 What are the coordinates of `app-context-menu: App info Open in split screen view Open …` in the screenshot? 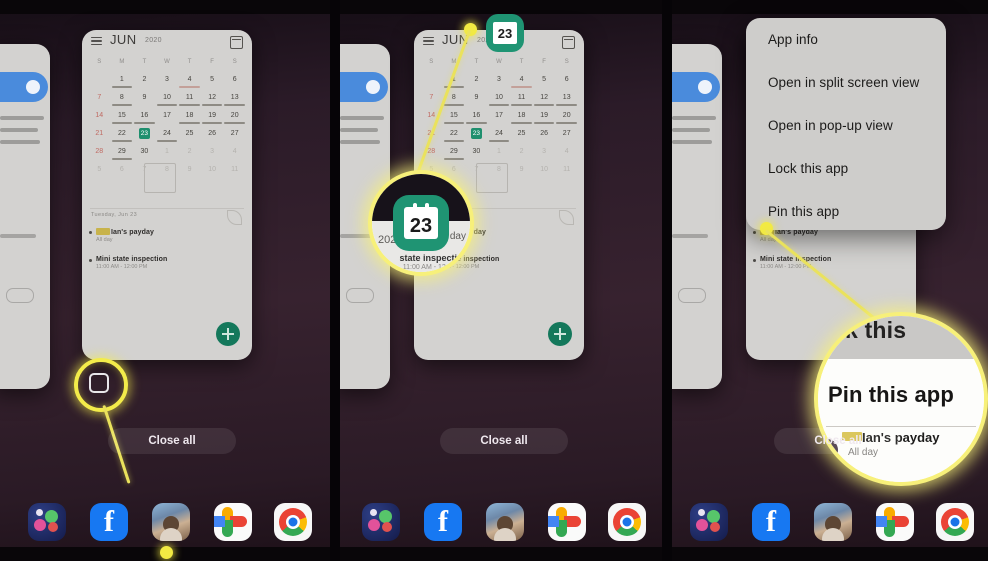 It's located at (846, 124).